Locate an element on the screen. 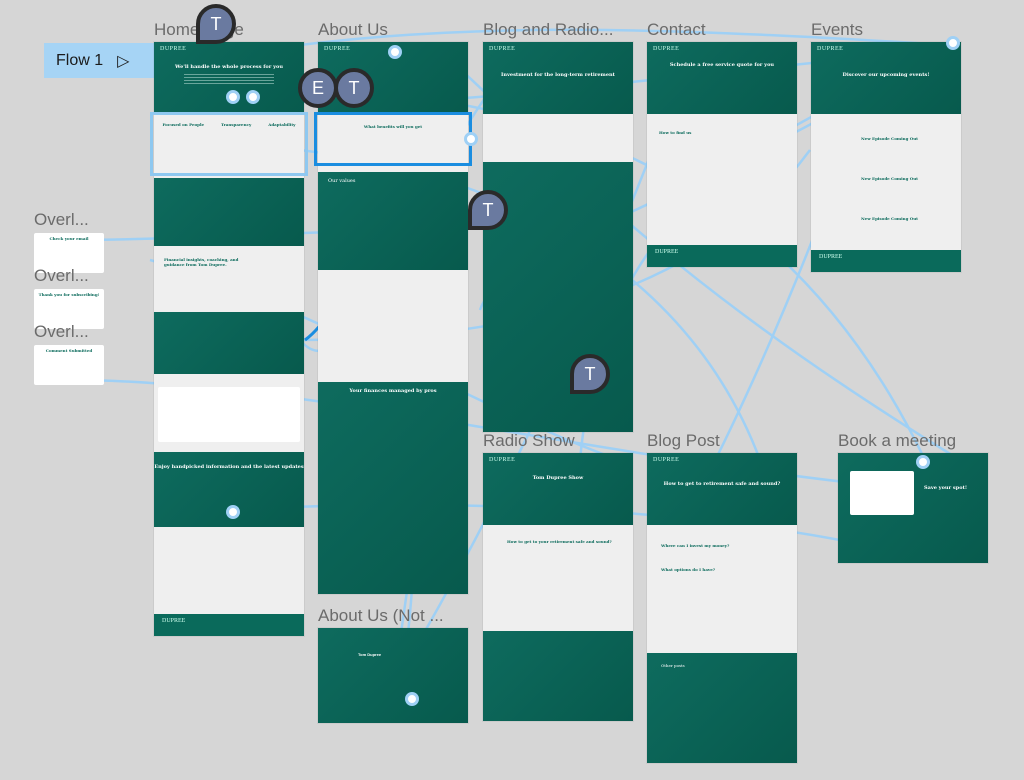 This screenshot has width=1024, height=780. play-icon: ▷ is located at coordinates (123, 61).